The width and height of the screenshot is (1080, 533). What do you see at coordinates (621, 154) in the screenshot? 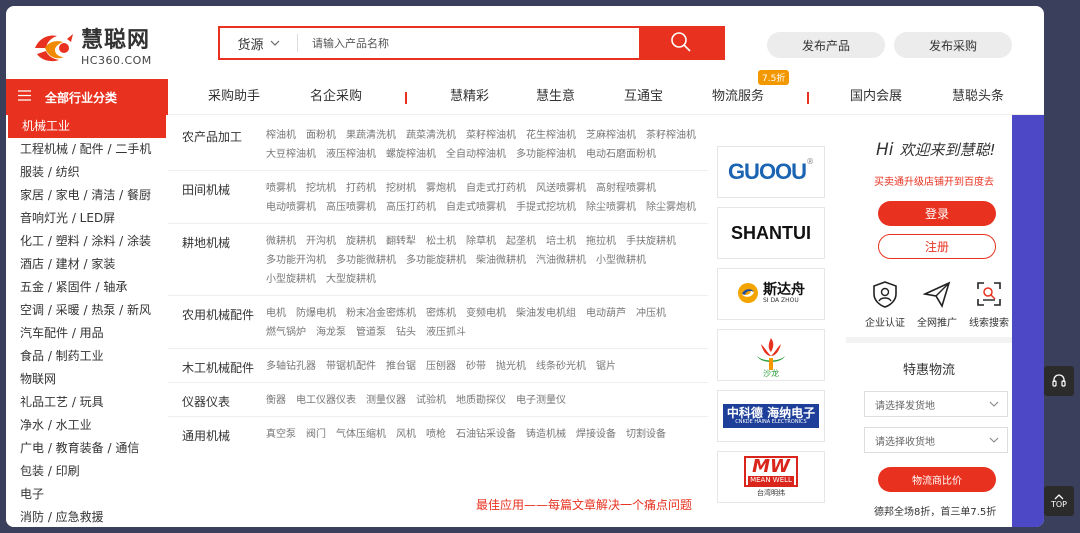
I see `category-link: 电动石磨面粉机` at bounding box center [621, 154].